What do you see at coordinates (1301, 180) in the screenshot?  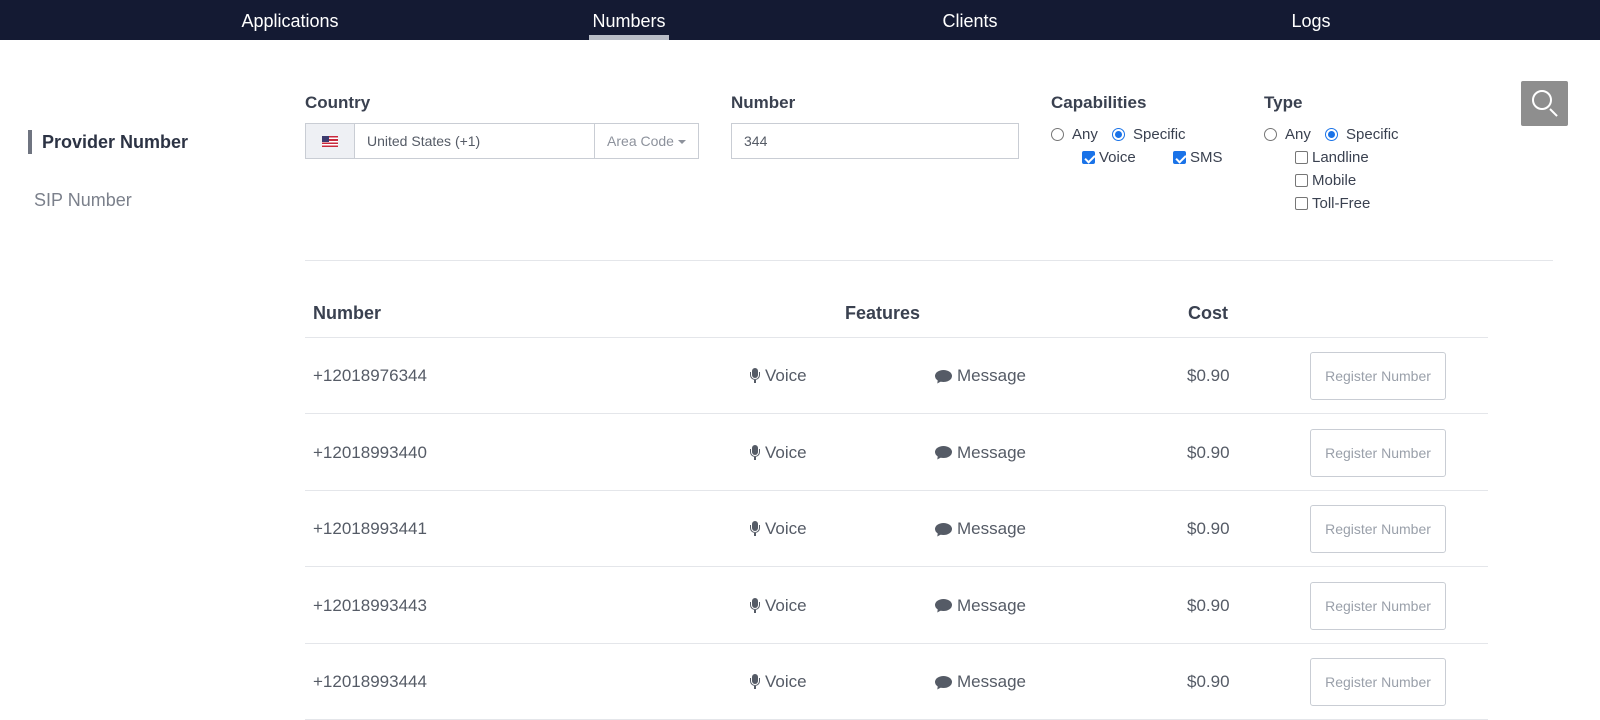 I see `mobile-checkbox` at bounding box center [1301, 180].